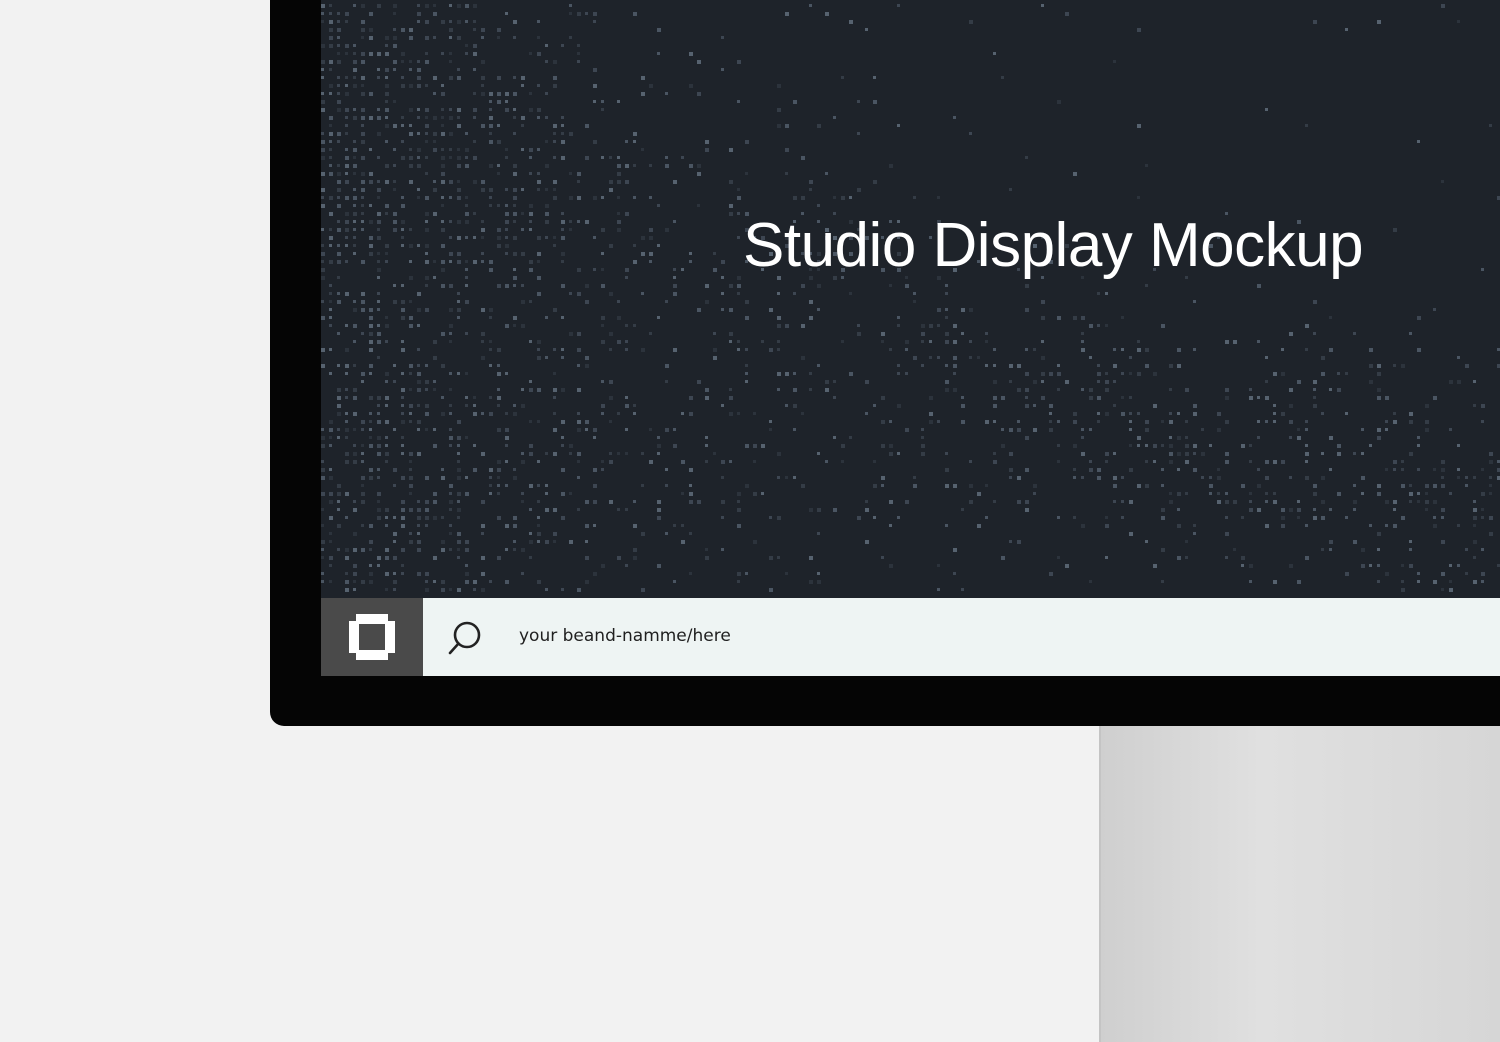 Image resolution: width=1500 pixels, height=1042 pixels. Describe the element at coordinates (625, 636) in the screenshot. I see `search-input: your beand-namme/here` at that location.